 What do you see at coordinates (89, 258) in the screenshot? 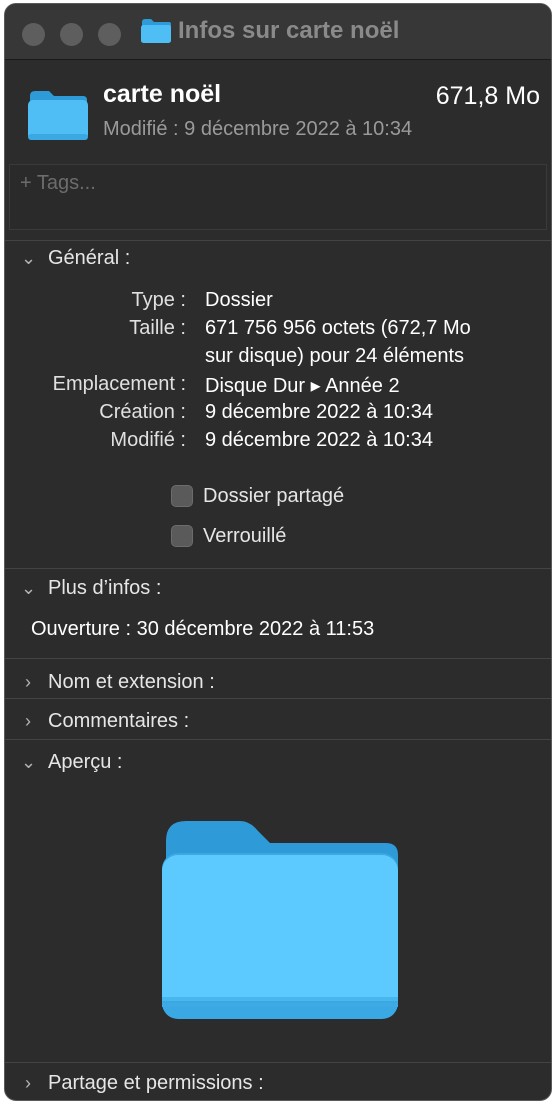
I see `section-general-title: Général :` at bounding box center [89, 258].